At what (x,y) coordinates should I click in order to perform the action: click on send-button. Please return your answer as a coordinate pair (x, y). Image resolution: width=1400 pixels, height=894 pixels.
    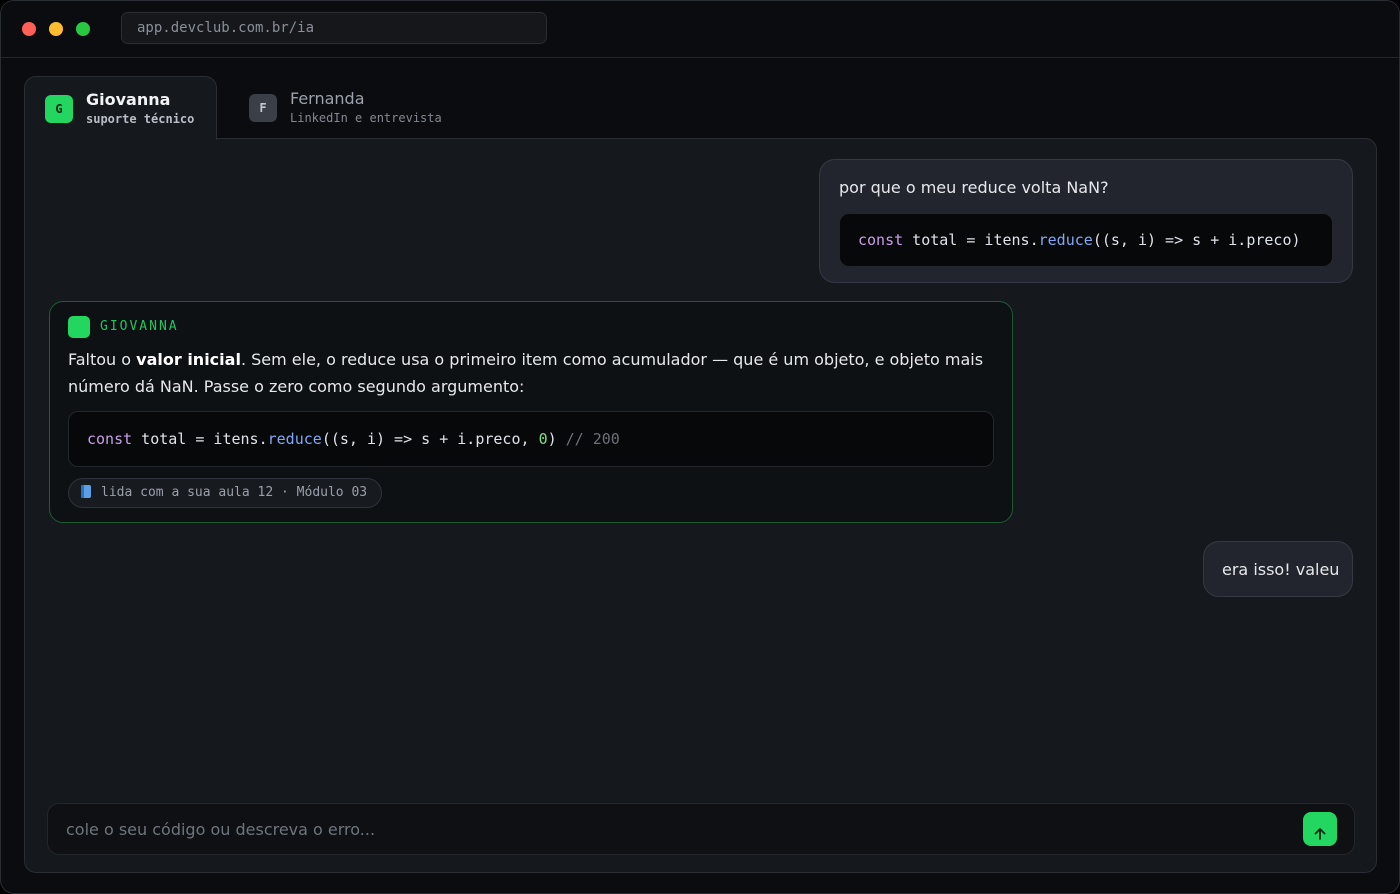
    Looking at the image, I should click on (1320, 829).